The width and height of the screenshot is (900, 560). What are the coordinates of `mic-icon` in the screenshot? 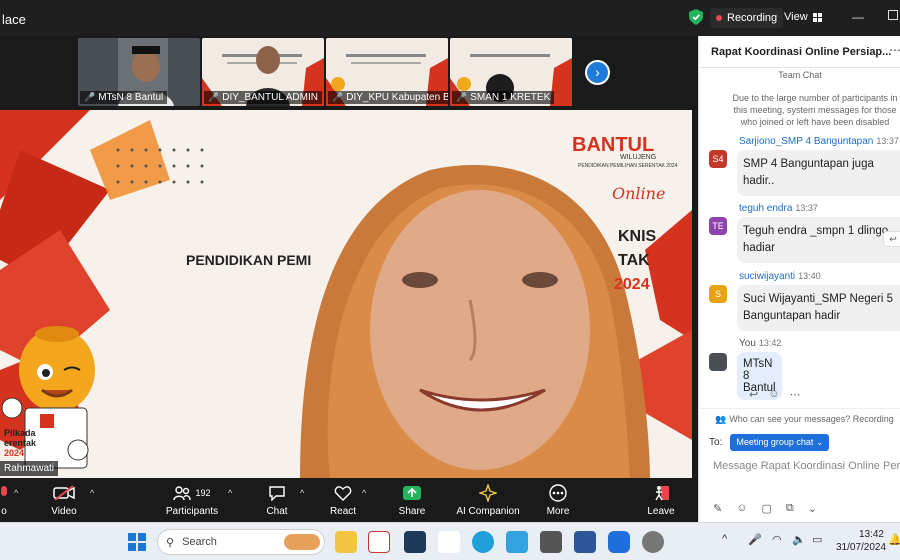 It's located at (4, 491).